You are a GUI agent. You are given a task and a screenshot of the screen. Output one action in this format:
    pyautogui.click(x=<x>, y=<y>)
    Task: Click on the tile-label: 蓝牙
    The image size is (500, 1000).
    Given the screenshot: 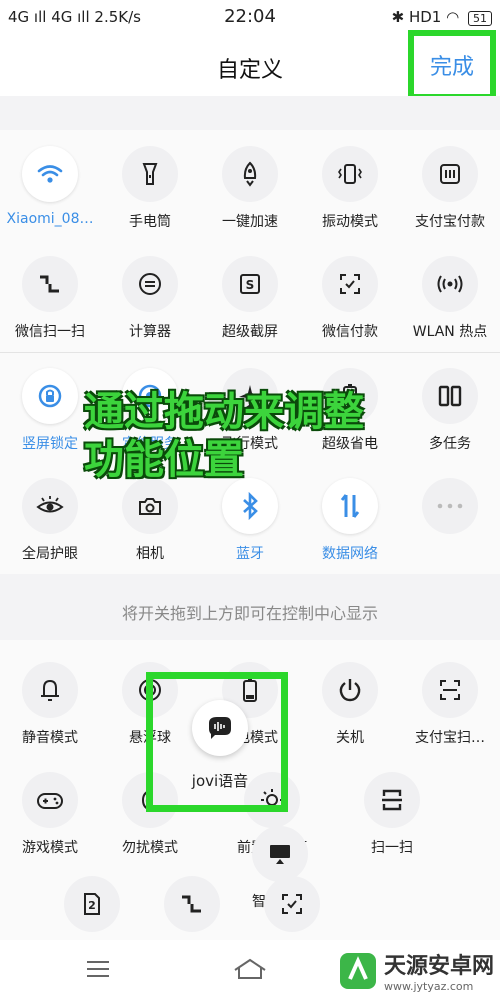 What is the action you would take?
    pyautogui.click(x=250, y=554)
    